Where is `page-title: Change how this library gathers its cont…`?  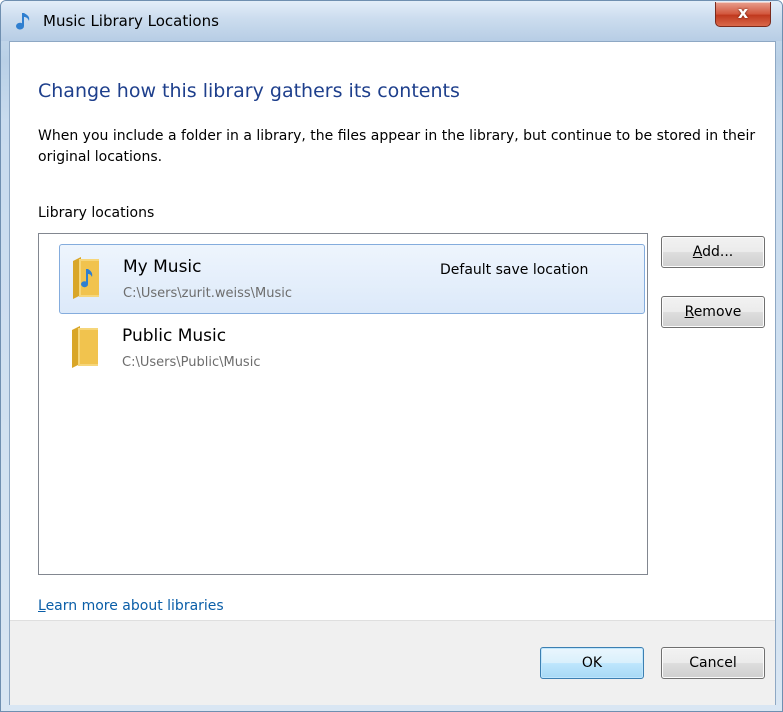 page-title: Change how this library gathers its cont… is located at coordinates (249, 91).